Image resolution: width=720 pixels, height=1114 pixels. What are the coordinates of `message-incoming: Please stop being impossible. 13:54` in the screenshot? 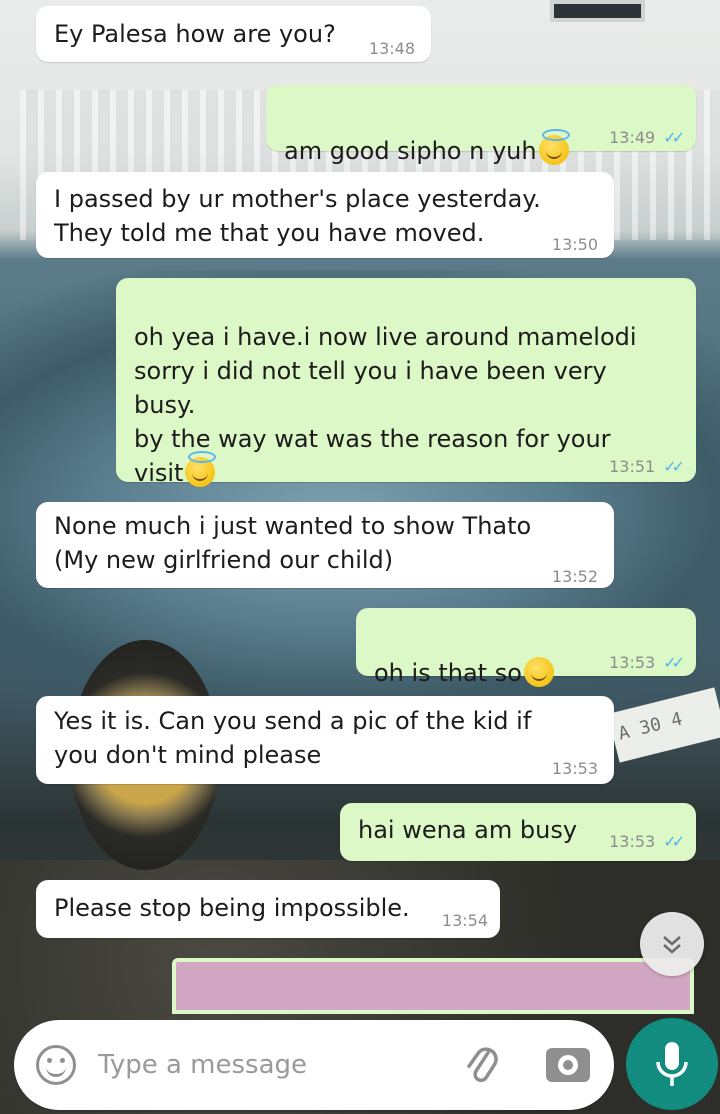 It's located at (268, 909).